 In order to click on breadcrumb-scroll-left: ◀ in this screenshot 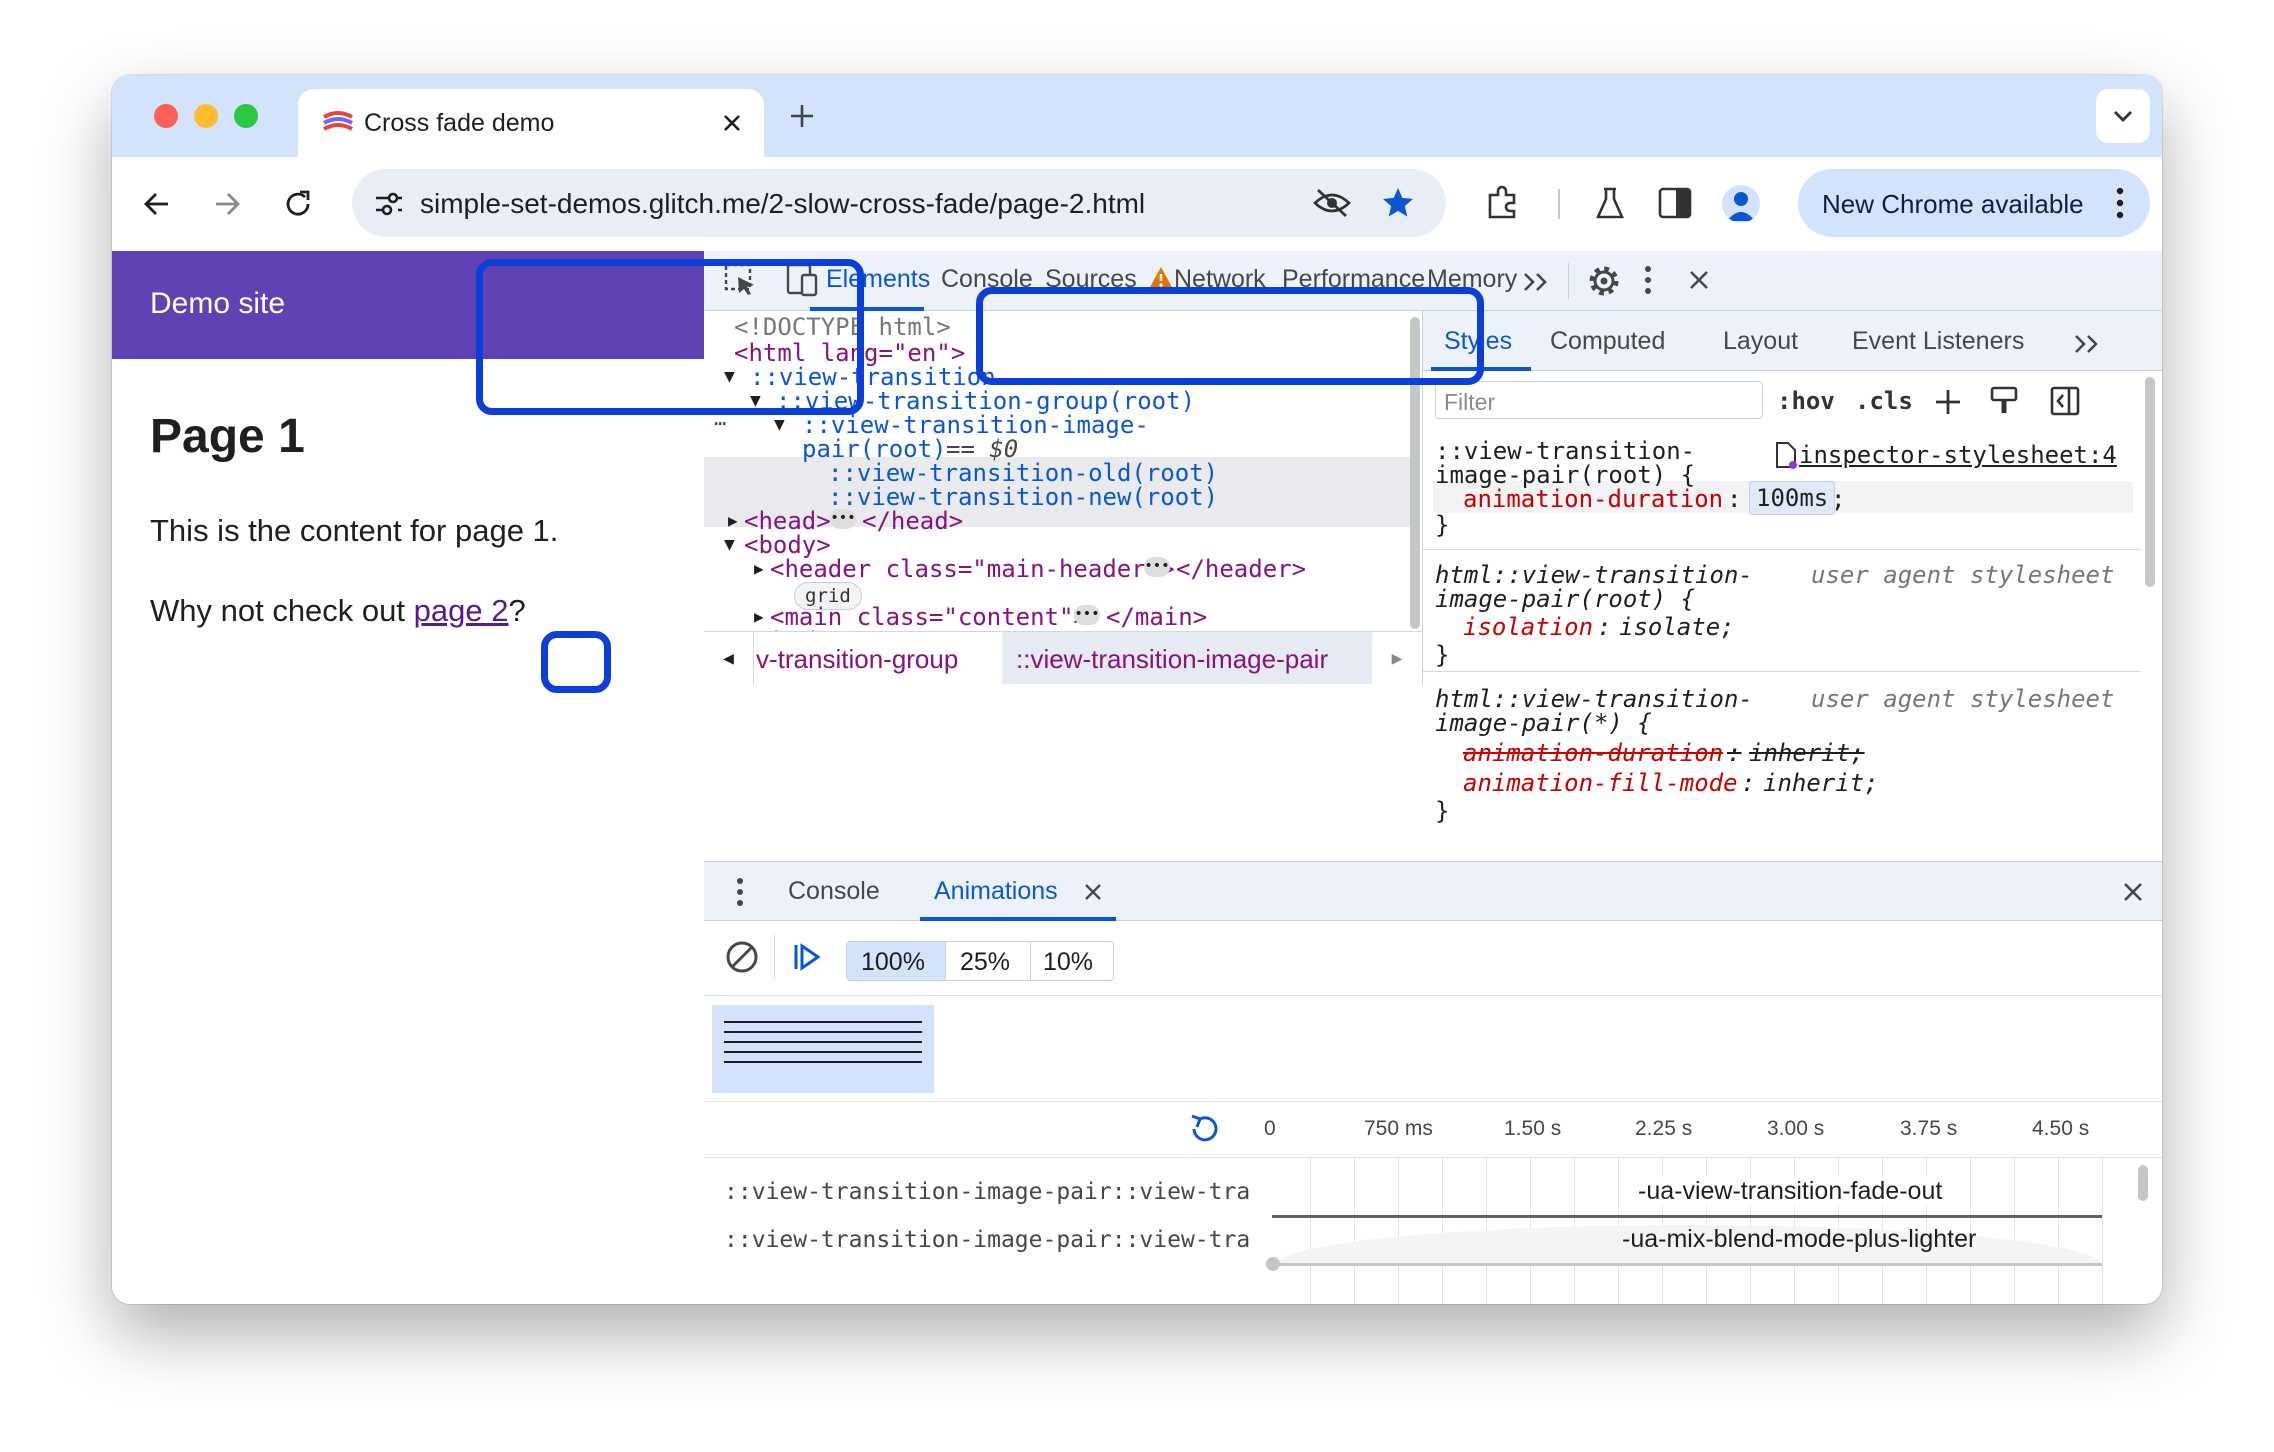, I will do `click(729, 658)`.